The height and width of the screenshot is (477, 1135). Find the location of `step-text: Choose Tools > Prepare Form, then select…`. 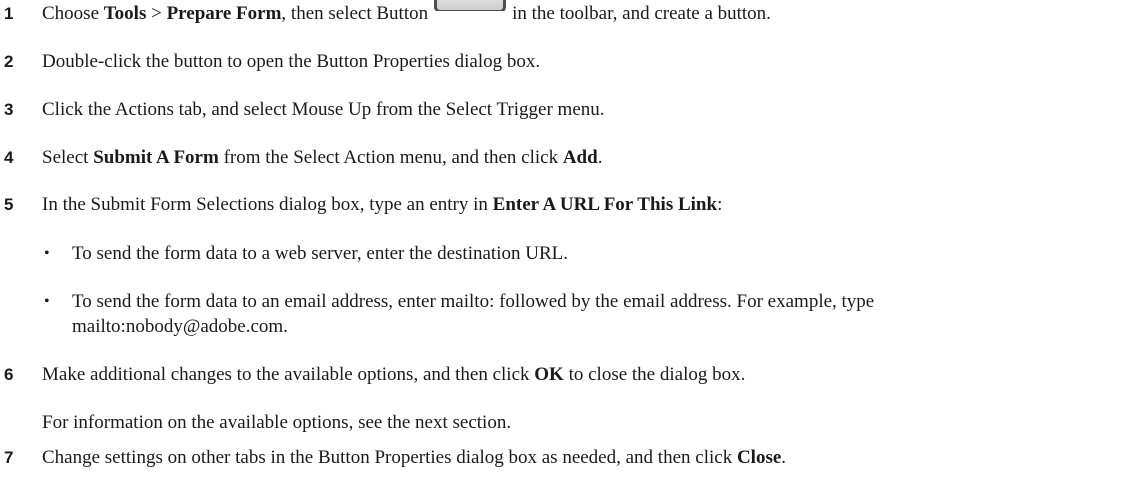

step-text: Choose Tools > Prepare Form, then select… is located at coordinates (406, 13).